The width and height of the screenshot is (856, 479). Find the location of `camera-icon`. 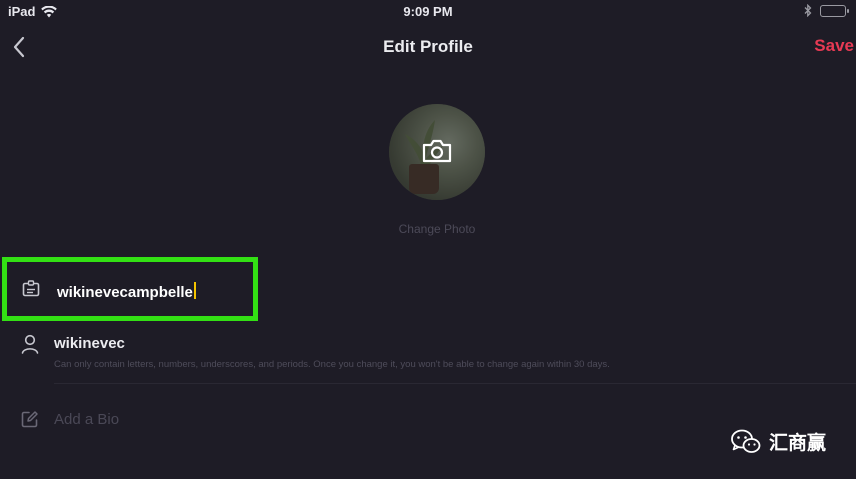

camera-icon is located at coordinates (437, 151).